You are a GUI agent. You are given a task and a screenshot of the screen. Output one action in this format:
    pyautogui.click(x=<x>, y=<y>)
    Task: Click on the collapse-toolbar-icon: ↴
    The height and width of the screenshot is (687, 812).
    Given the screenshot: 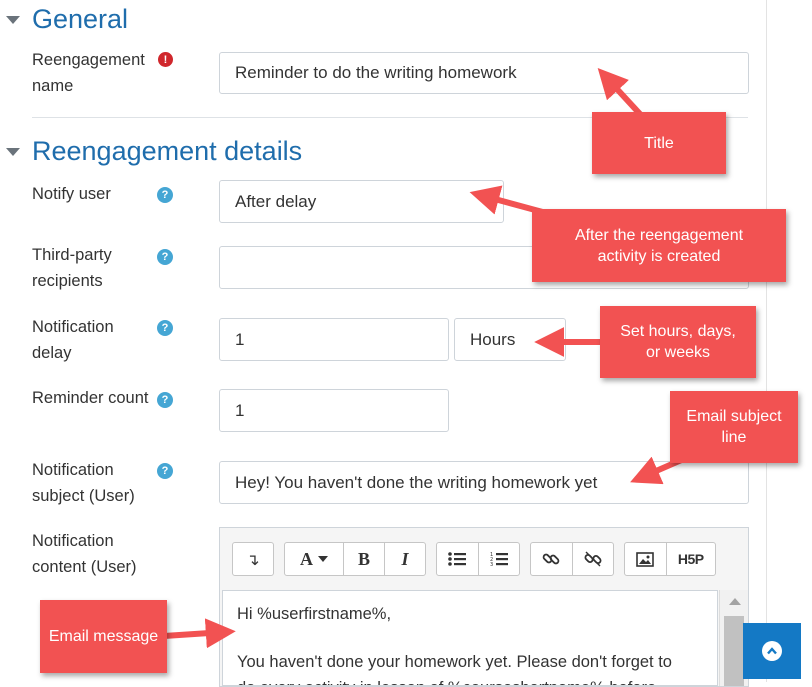 What is the action you would take?
    pyautogui.click(x=253, y=559)
    